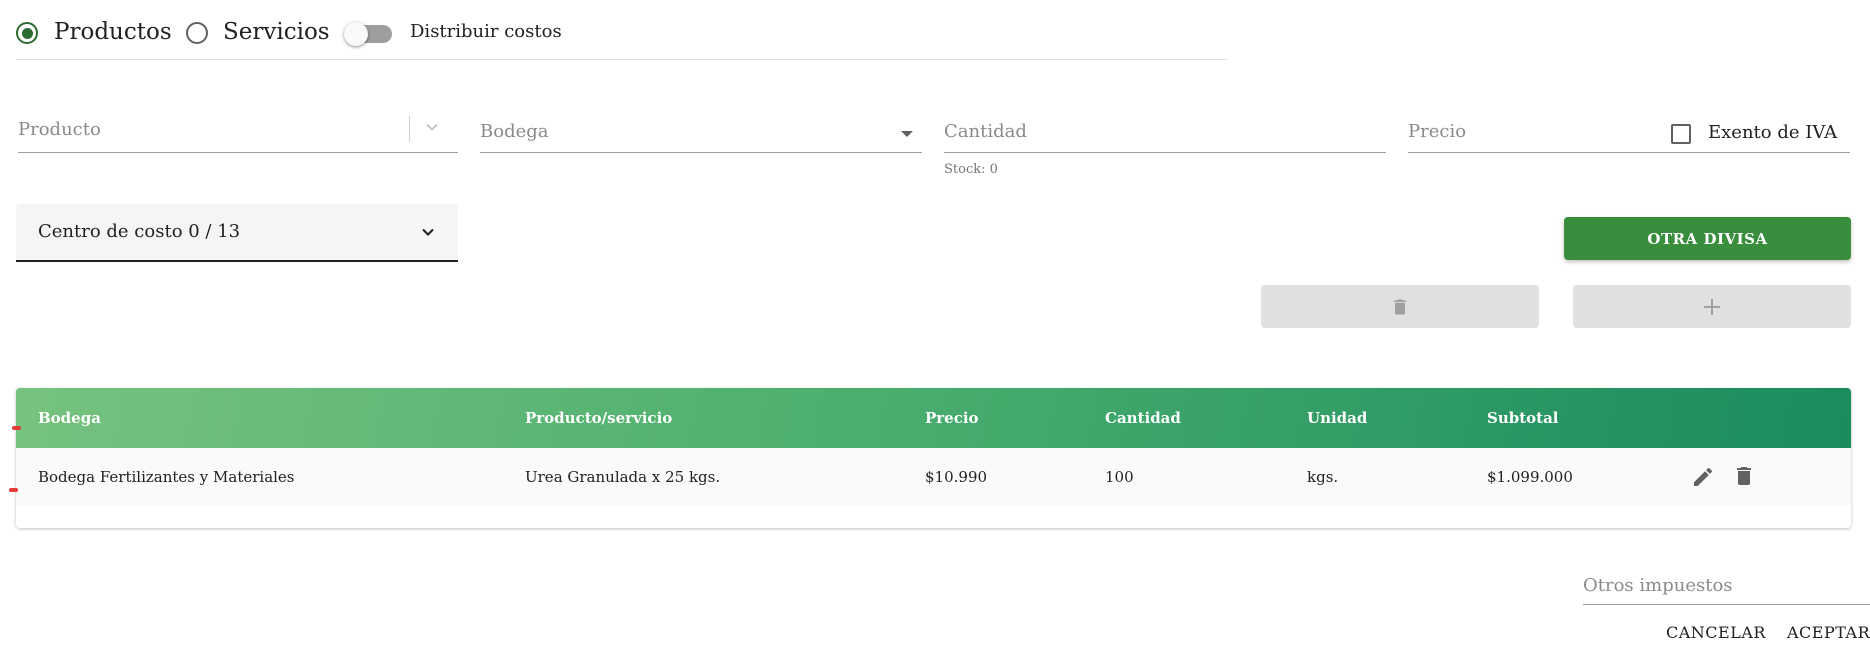  I want to click on cantidad-field: Cantidad, so click(1165, 133).